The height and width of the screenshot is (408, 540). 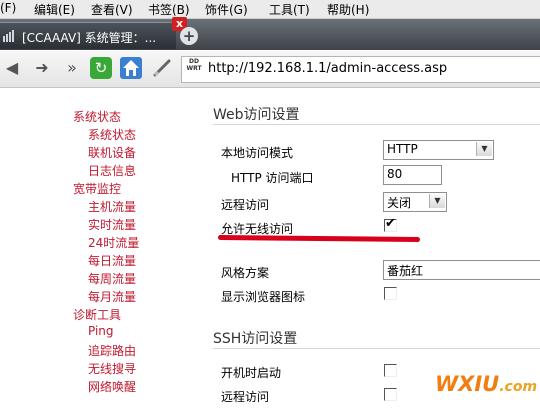 I want to click on show-icon-checkbox, so click(x=390, y=293).